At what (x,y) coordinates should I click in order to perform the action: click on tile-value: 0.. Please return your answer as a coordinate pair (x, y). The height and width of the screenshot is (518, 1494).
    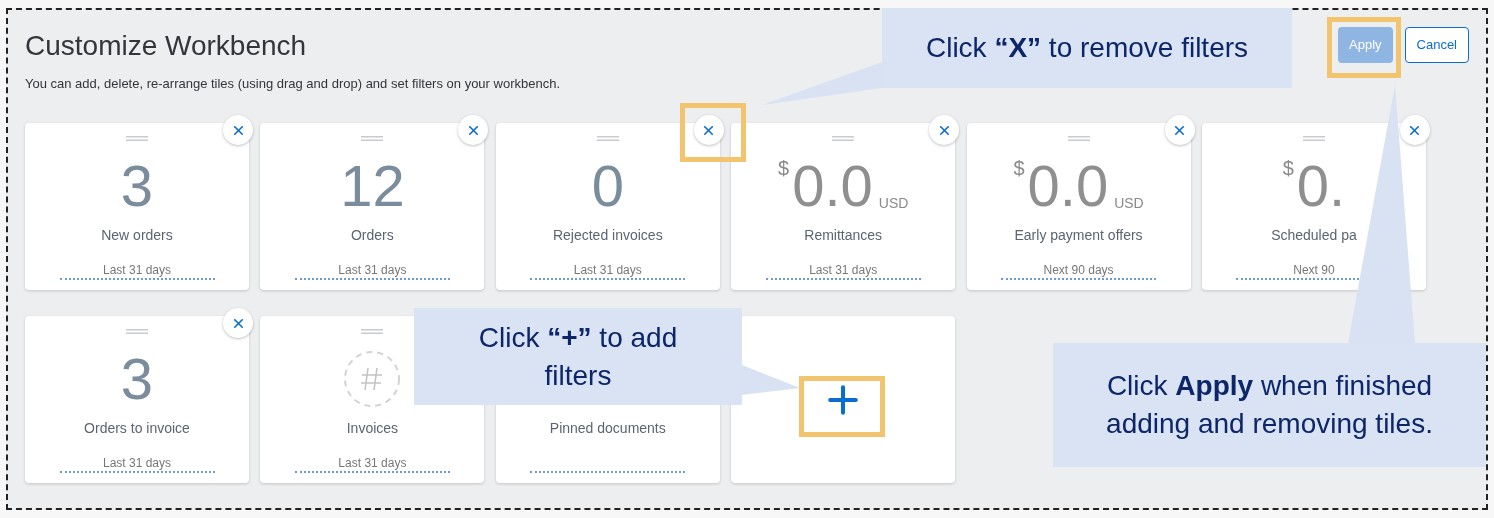
    Looking at the image, I should click on (1321, 186).